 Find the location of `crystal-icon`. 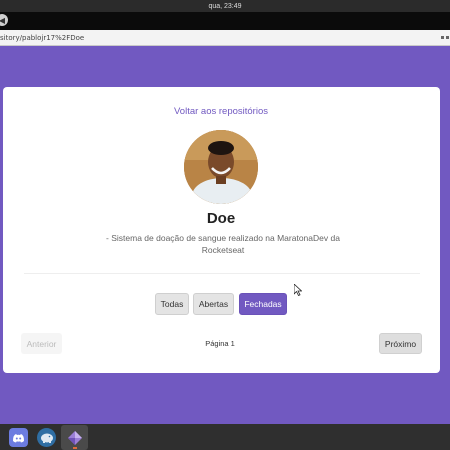

crystal-icon is located at coordinates (74, 437).